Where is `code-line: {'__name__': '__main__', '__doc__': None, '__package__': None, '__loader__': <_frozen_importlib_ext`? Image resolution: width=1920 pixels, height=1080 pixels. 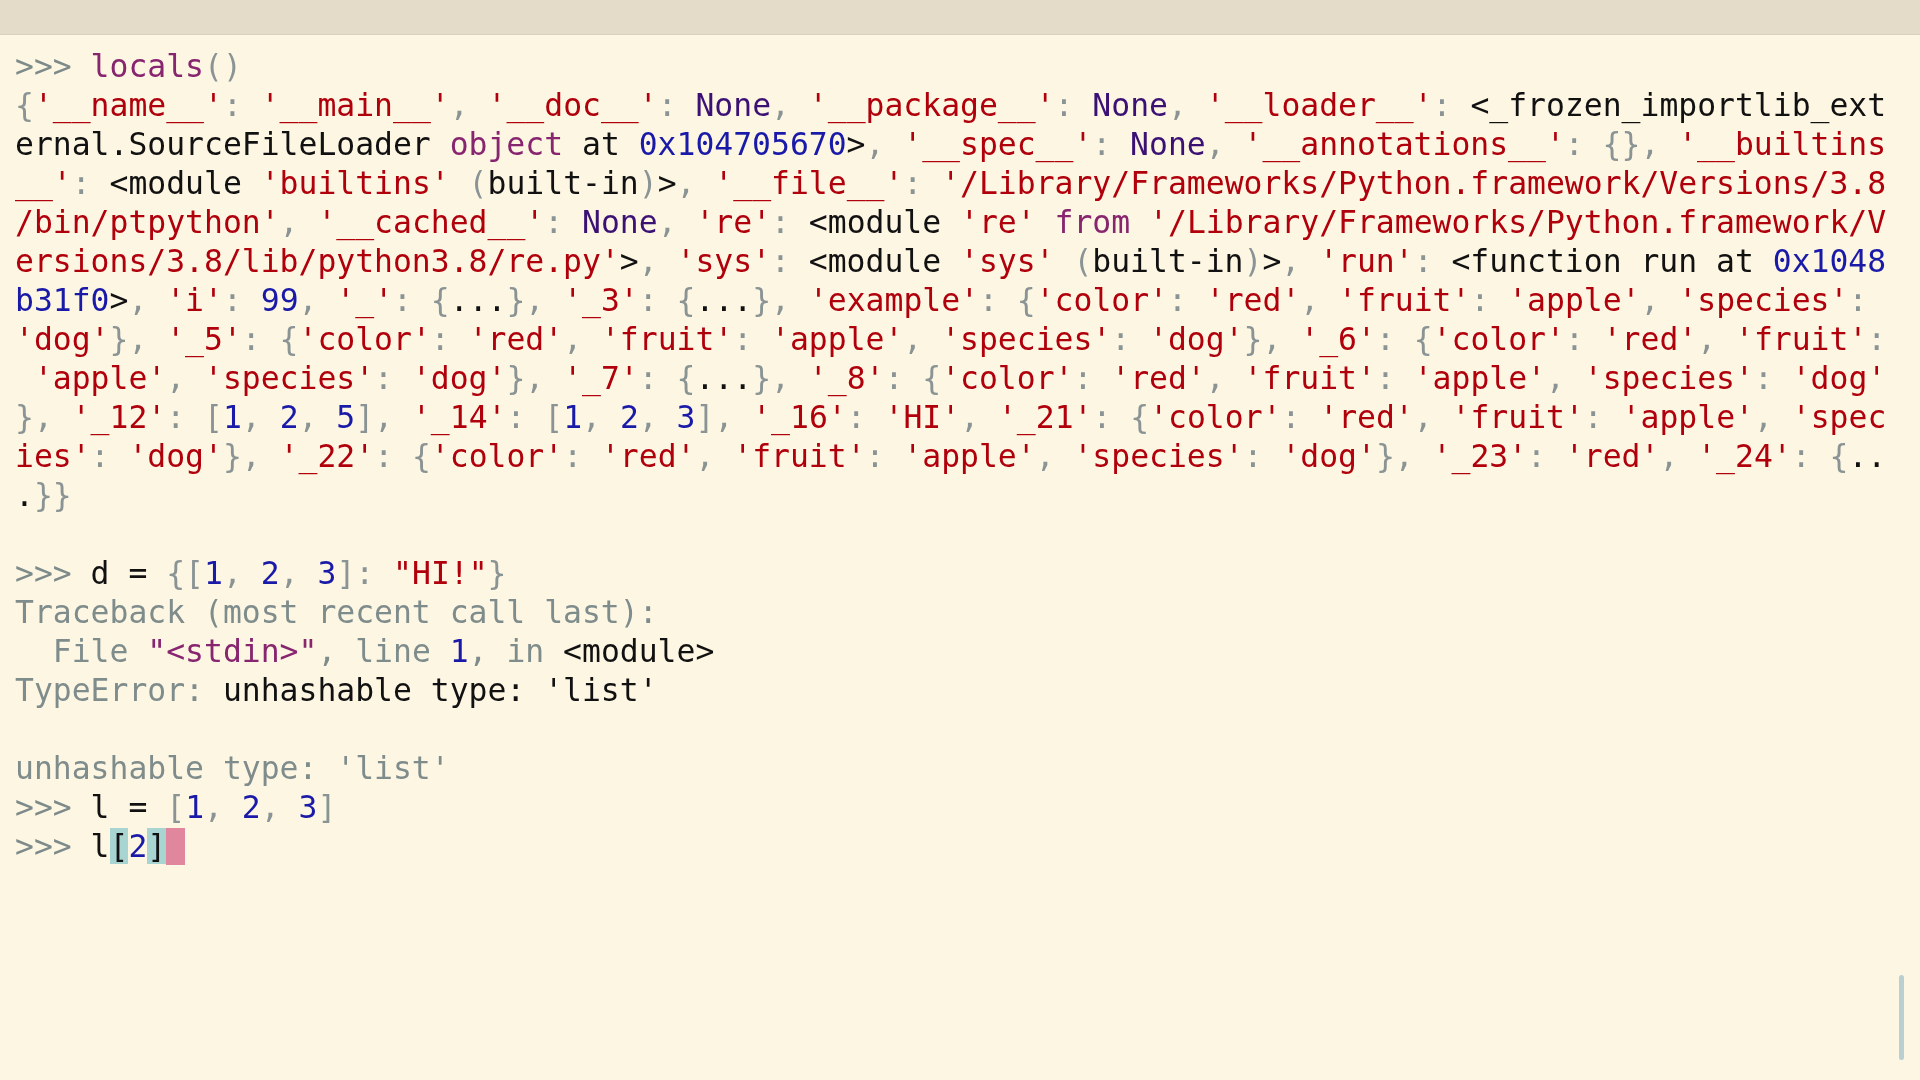
code-line: {'__name__': '__main__', '__doc__': None, '__package__': None, '__loader__': <_frozen_importlib_ext is located at coordinates (951, 105).